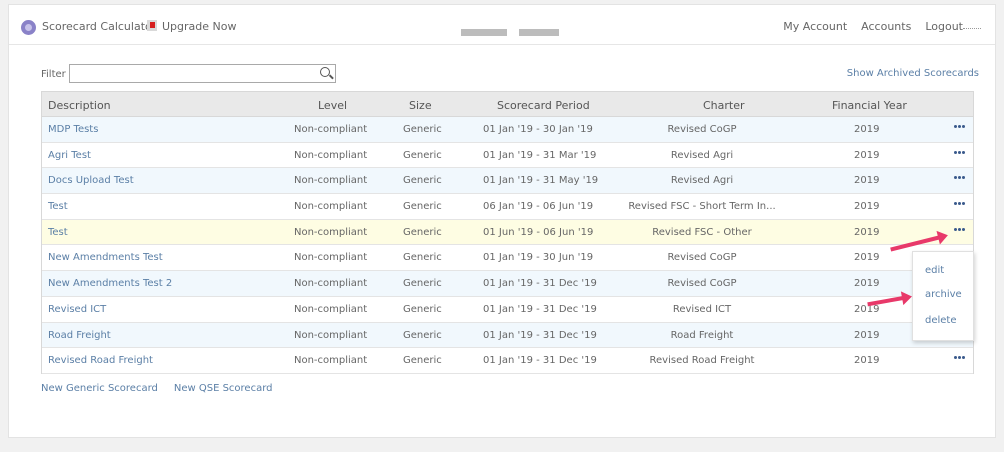  What do you see at coordinates (99, 26) in the screenshot?
I see `app-title: Scorecard Calculator` at bounding box center [99, 26].